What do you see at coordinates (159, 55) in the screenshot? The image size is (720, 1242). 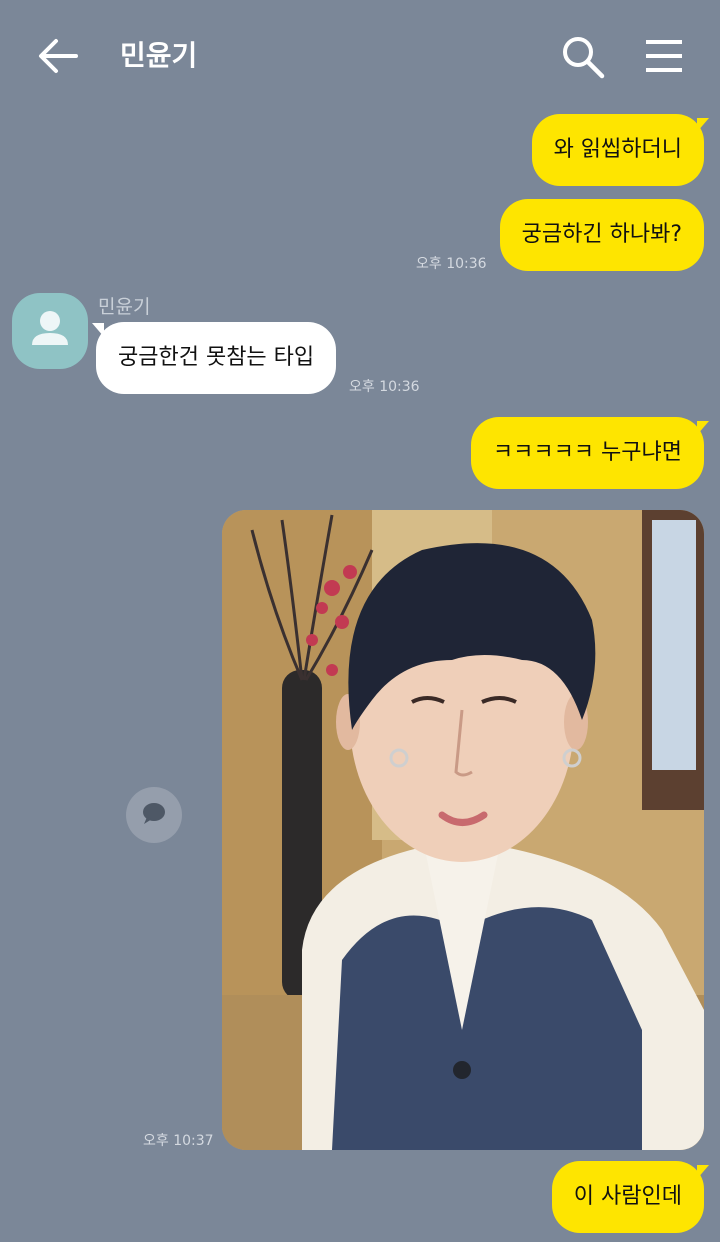 I see `chat-title: 민윤기` at bounding box center [159, 55].